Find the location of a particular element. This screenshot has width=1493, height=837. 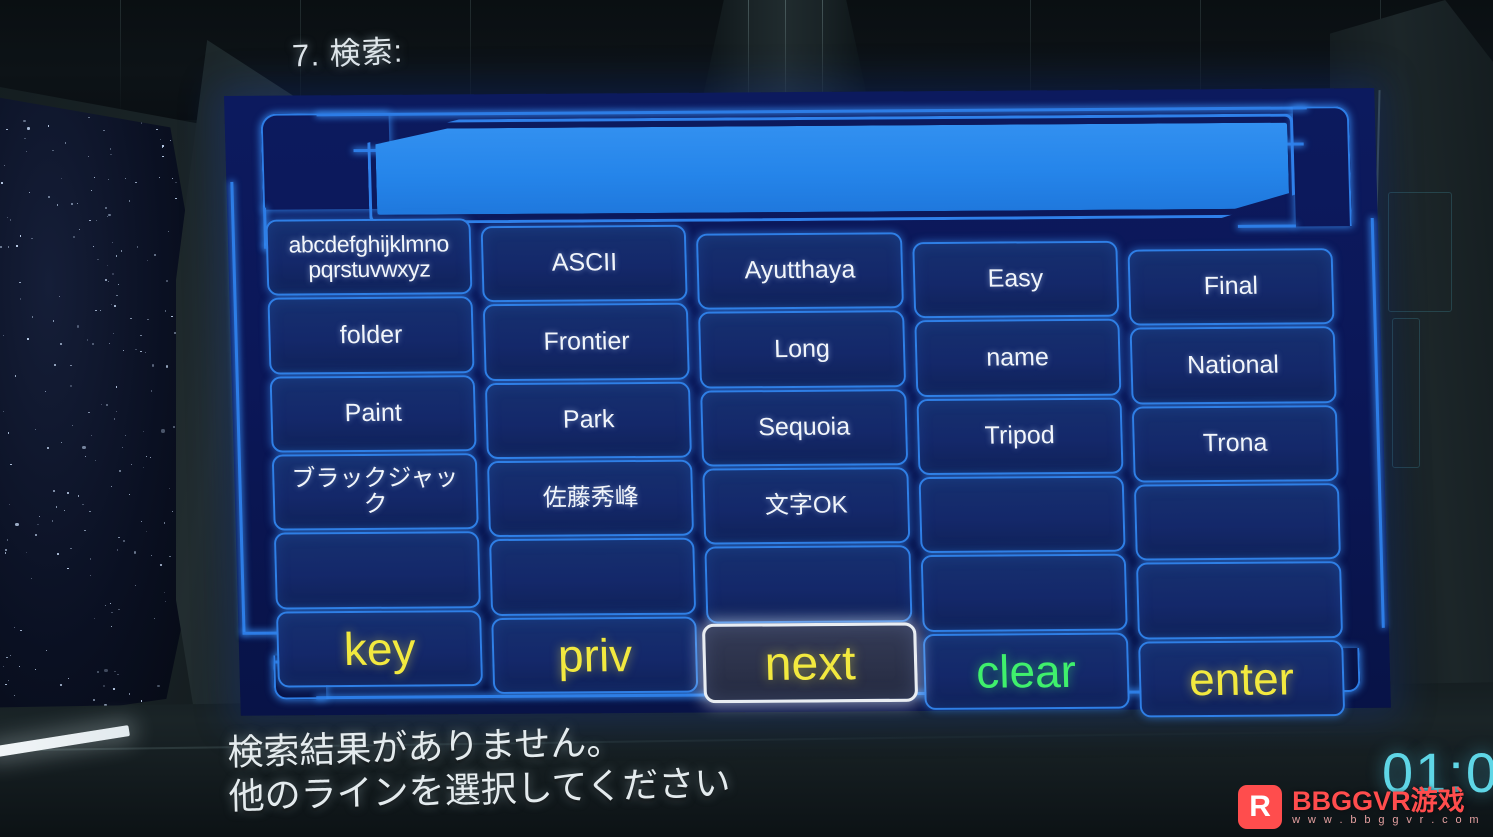

key-label: Tripod is located at coordinates (1020, 435).